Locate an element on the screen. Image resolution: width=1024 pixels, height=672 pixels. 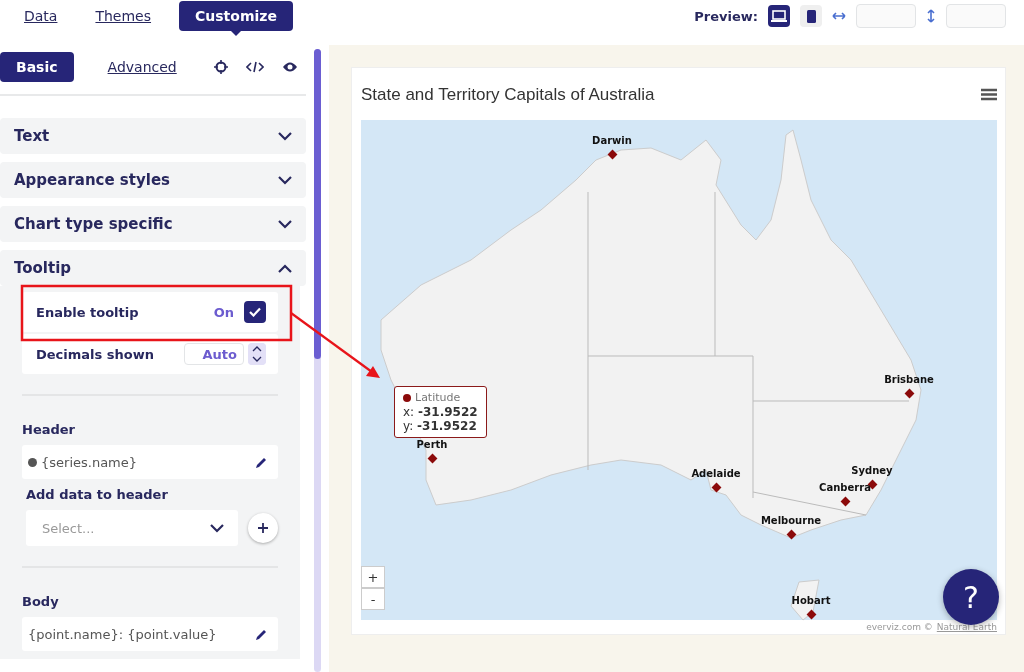
city-label: Sydney is located at coordinates (872, 471).